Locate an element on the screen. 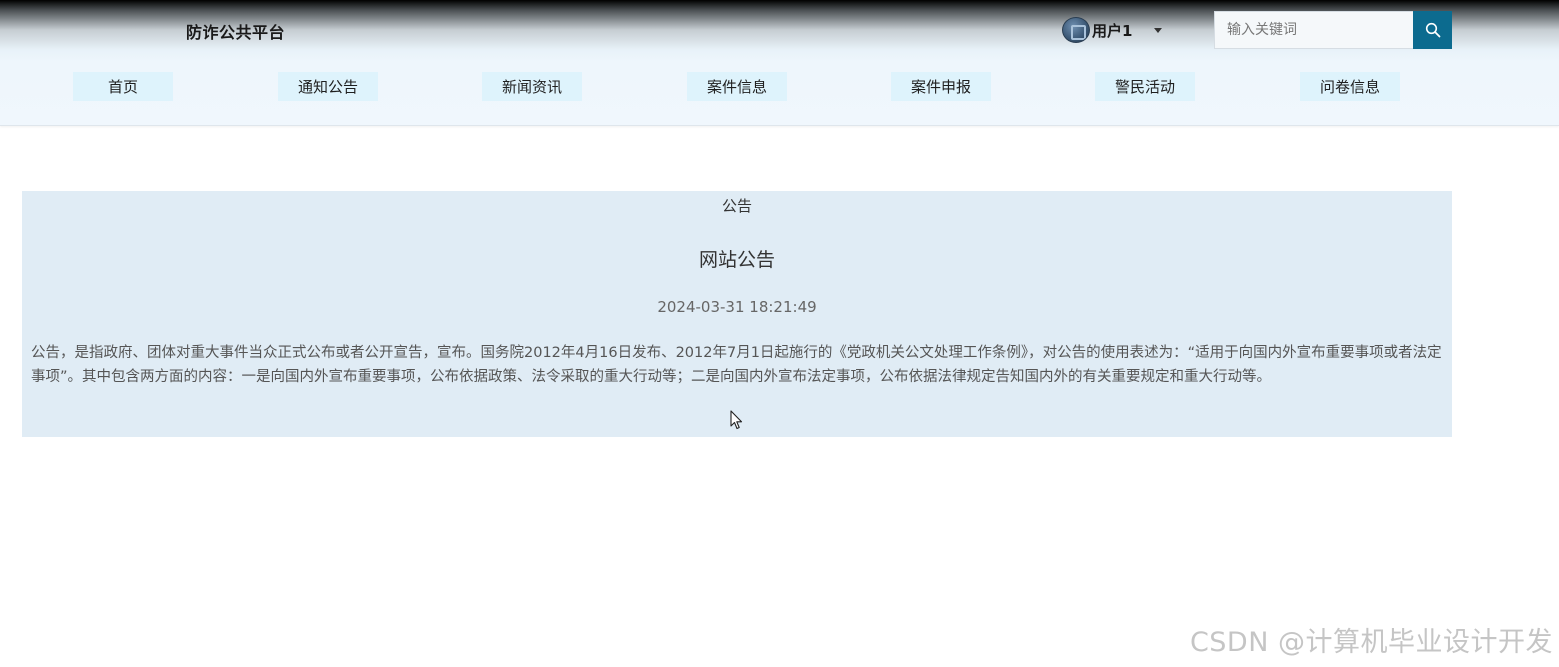 The height and width of the screenshot is (667, 1559). username: 用户1 is located at coordinates (1112, 30).